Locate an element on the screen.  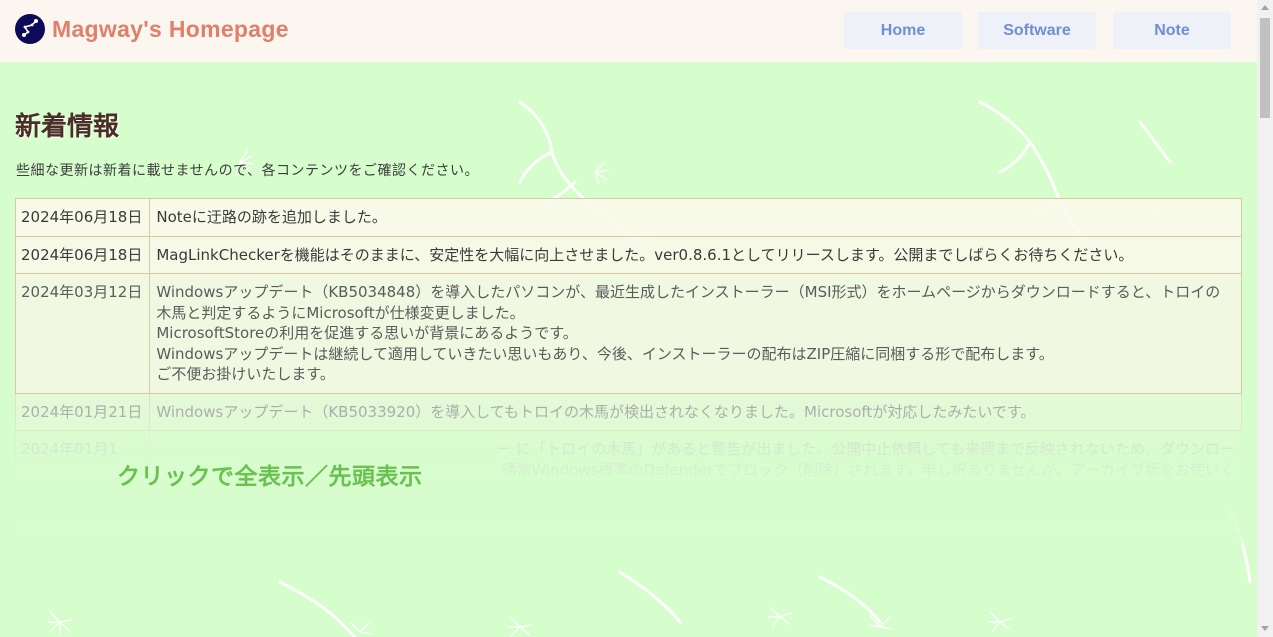
scrollbar-thumb is located at coordinates (1265, 68).